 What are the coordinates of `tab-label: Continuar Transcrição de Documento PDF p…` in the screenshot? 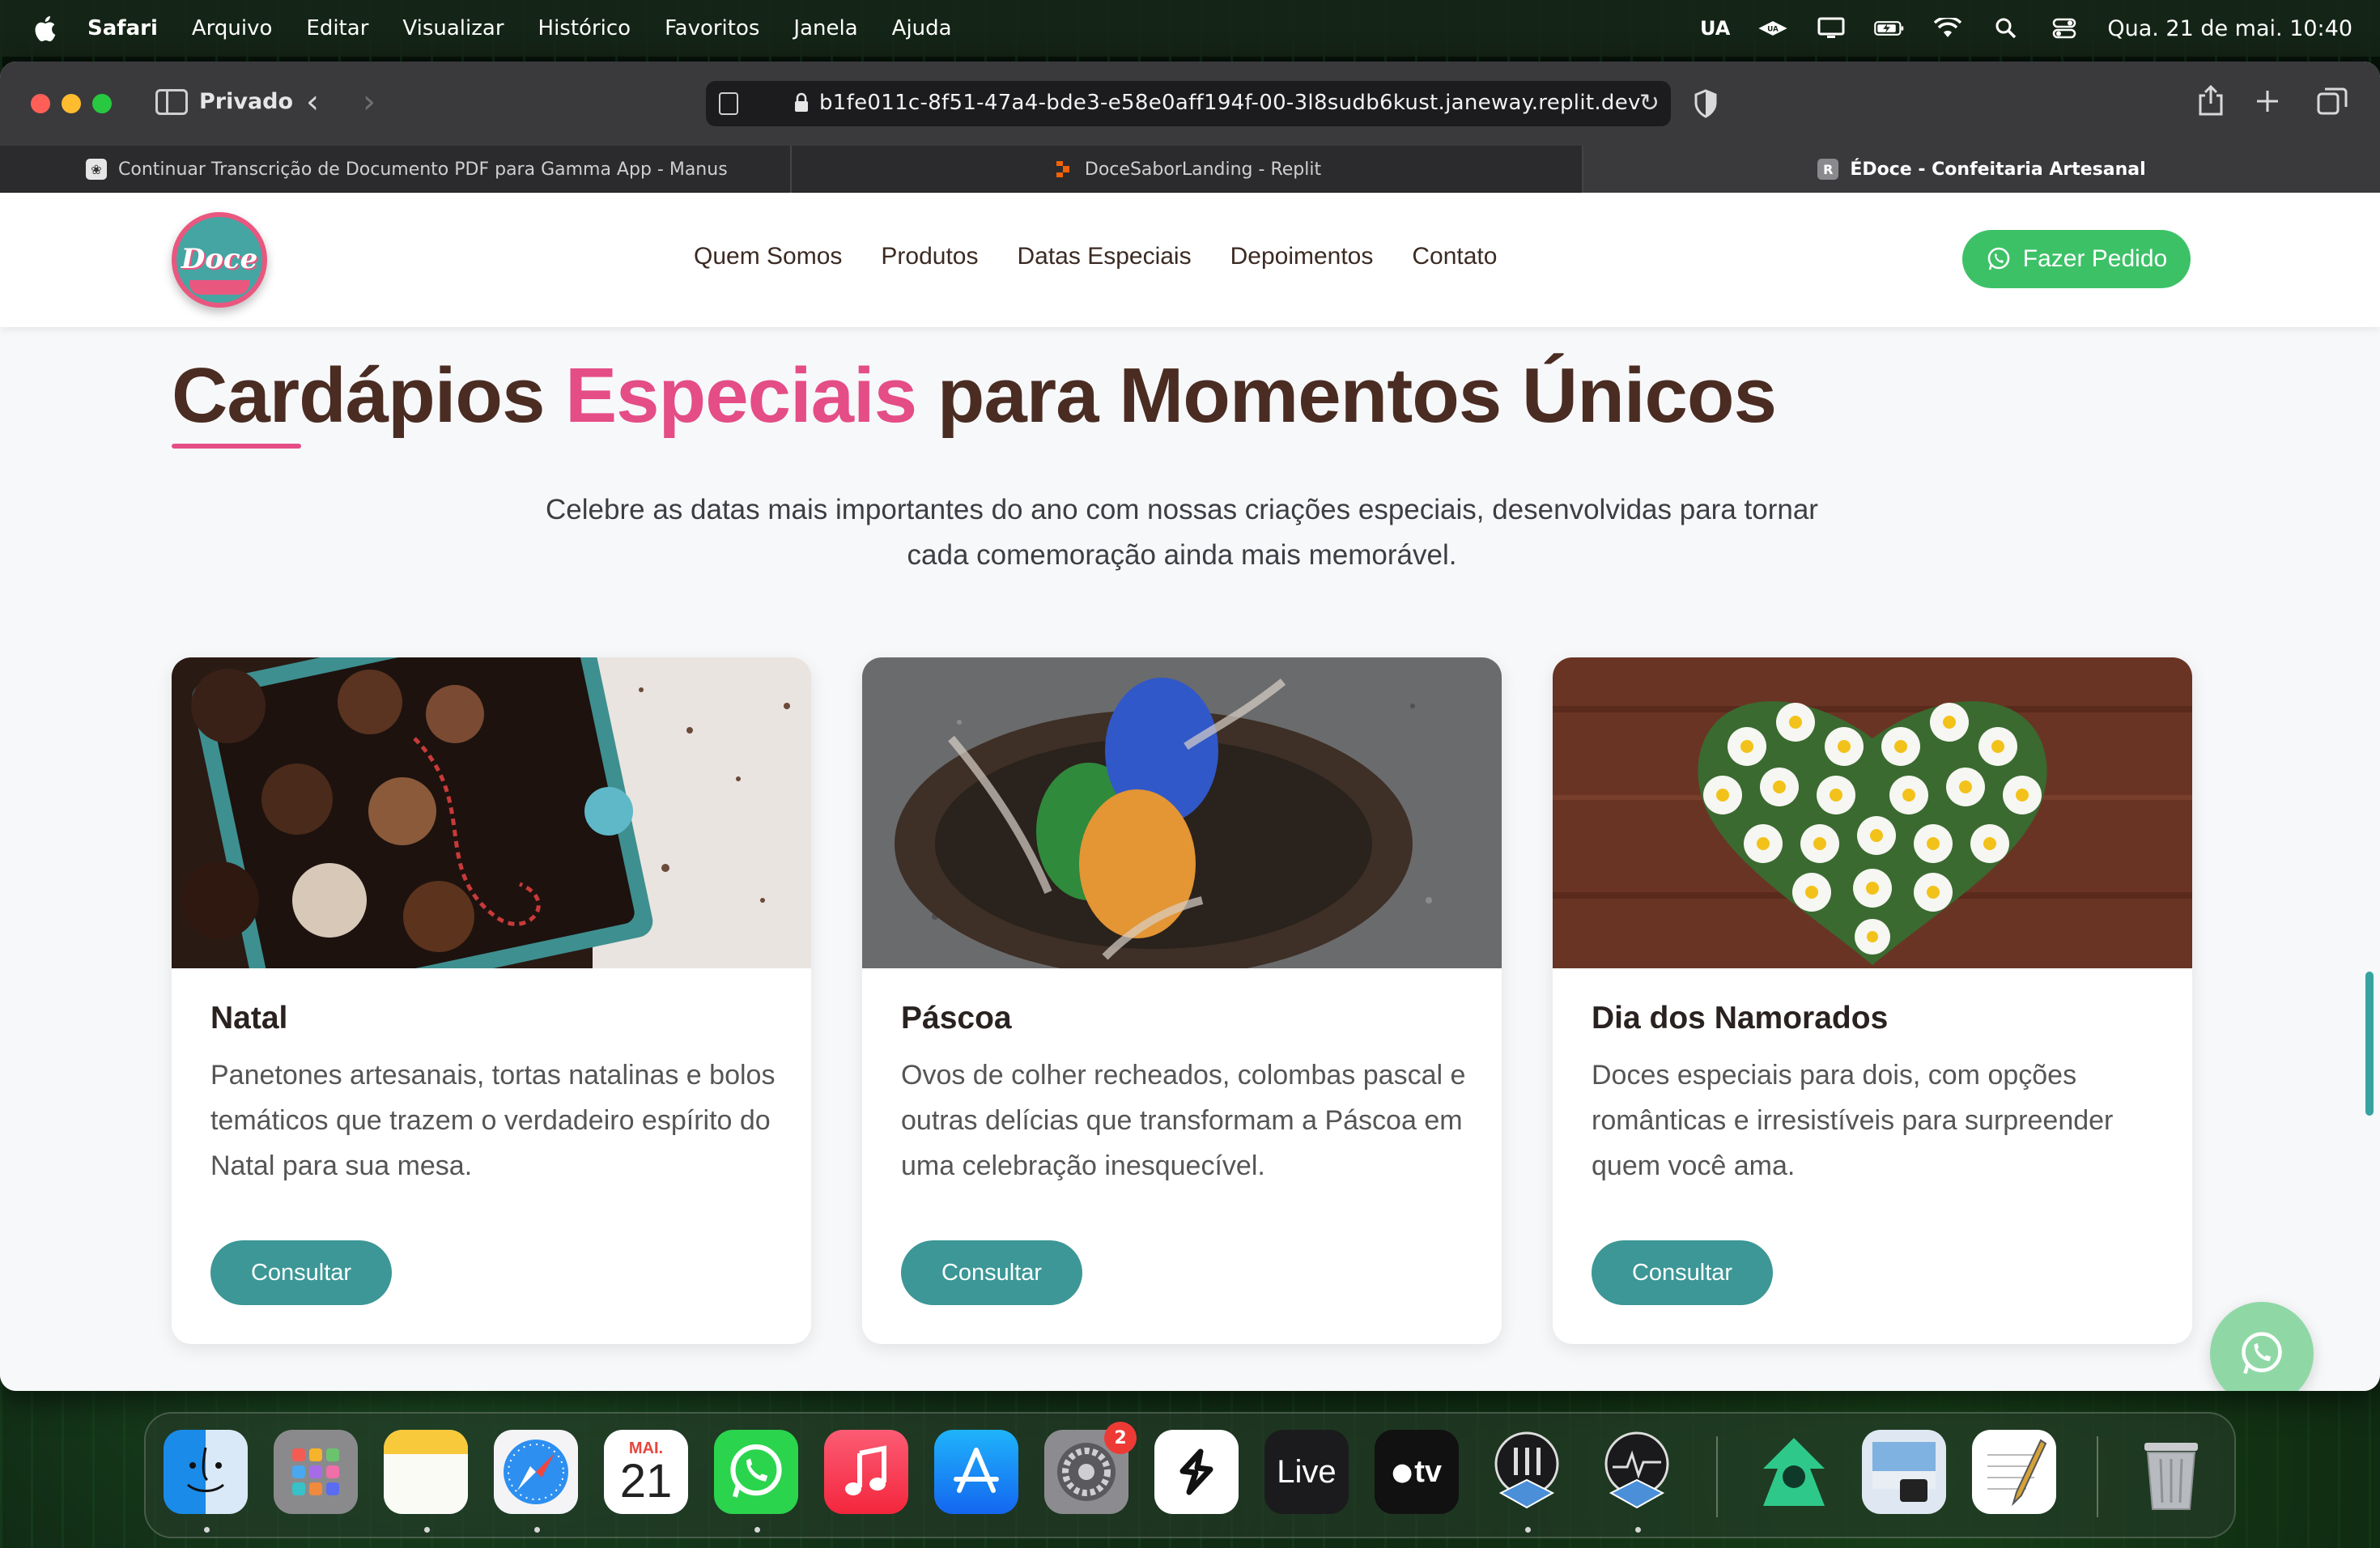 It's located at (423, 169).